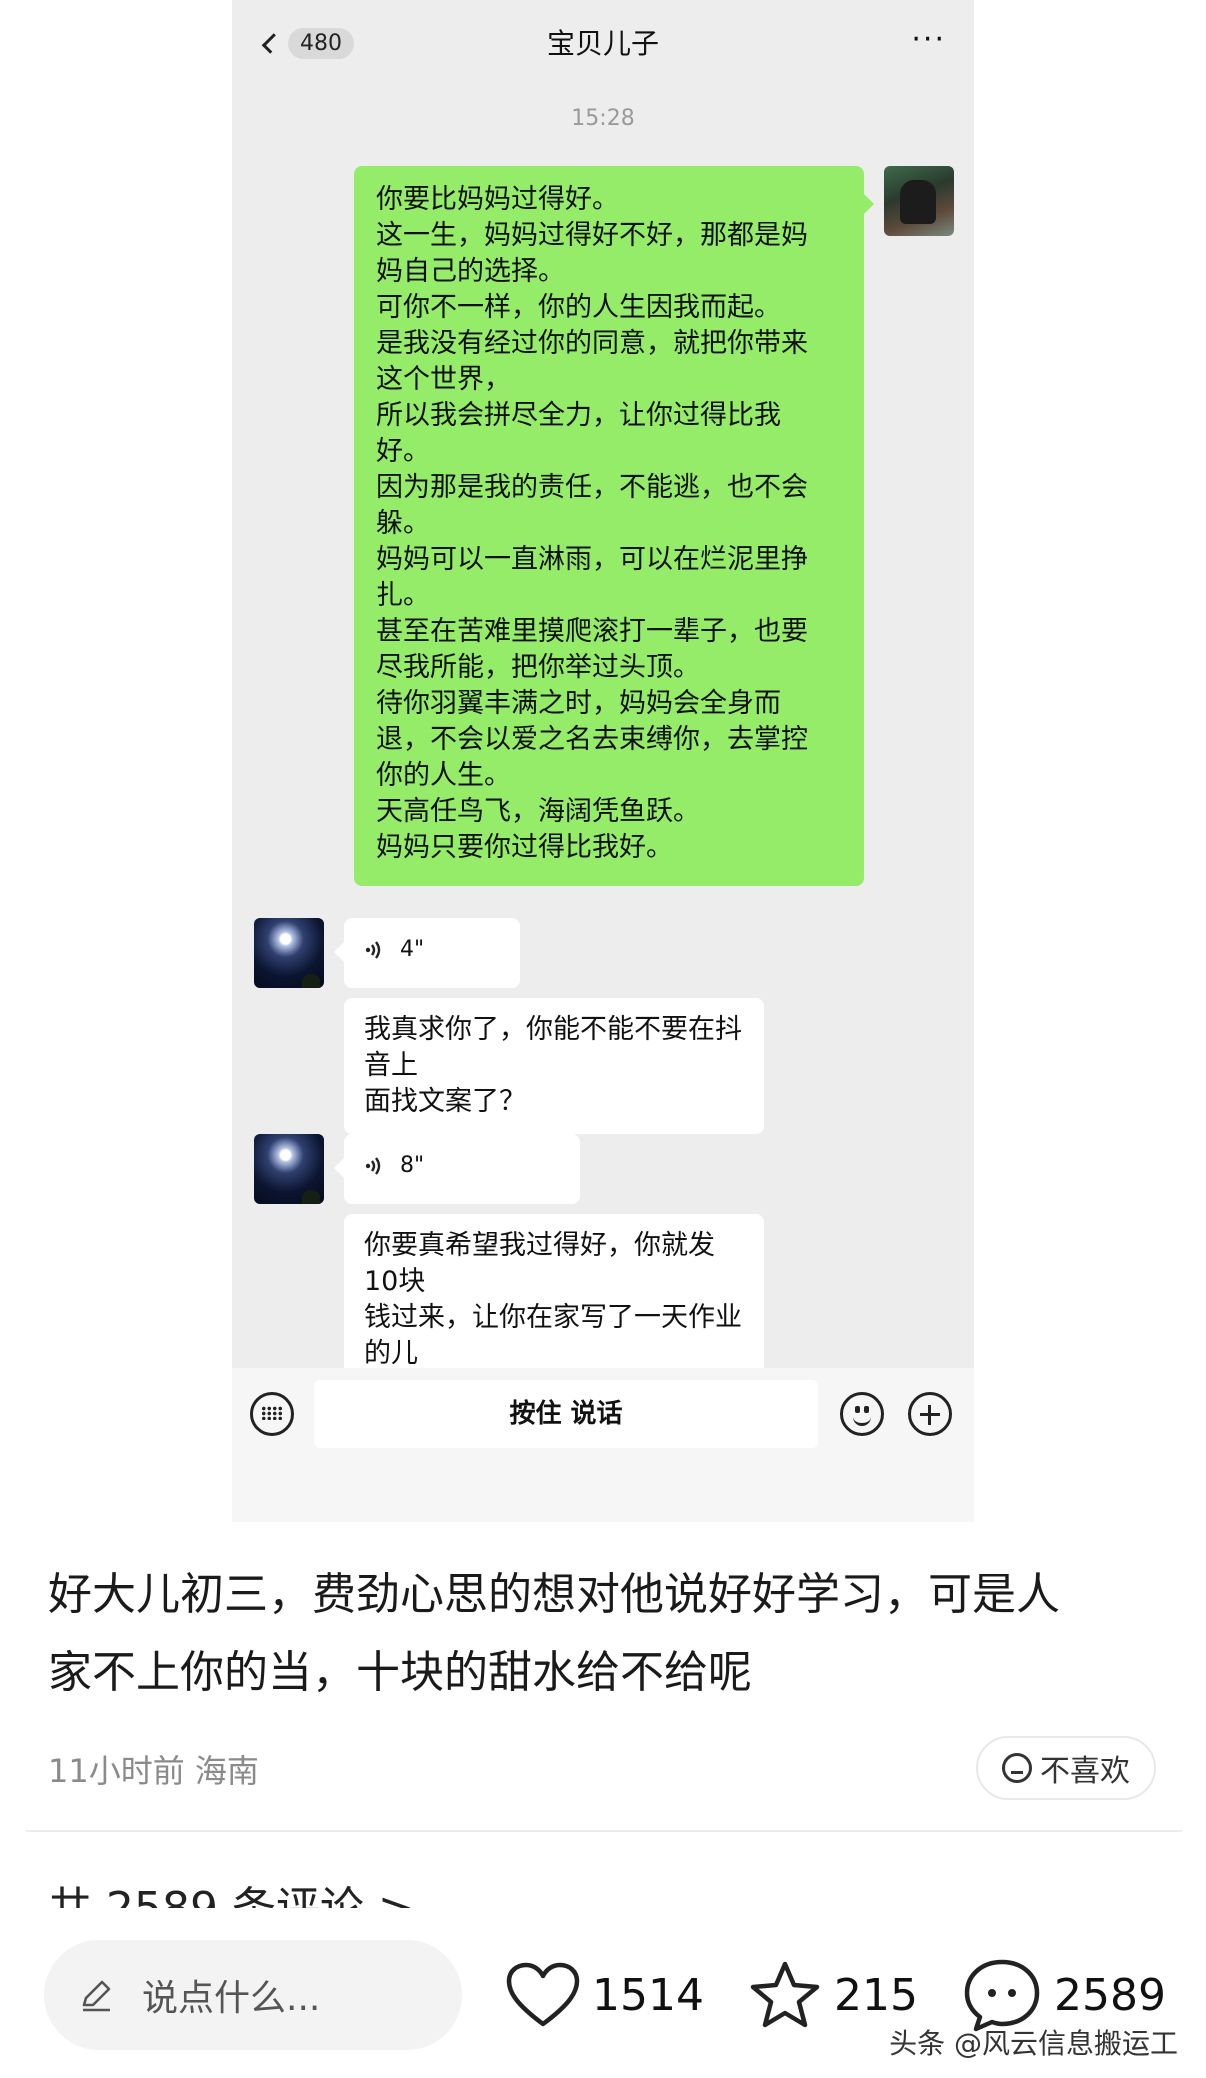 The image size is (1206, 2078). I want to click on hold-to-talk-button: 按住 说话, so click(566, 1414).